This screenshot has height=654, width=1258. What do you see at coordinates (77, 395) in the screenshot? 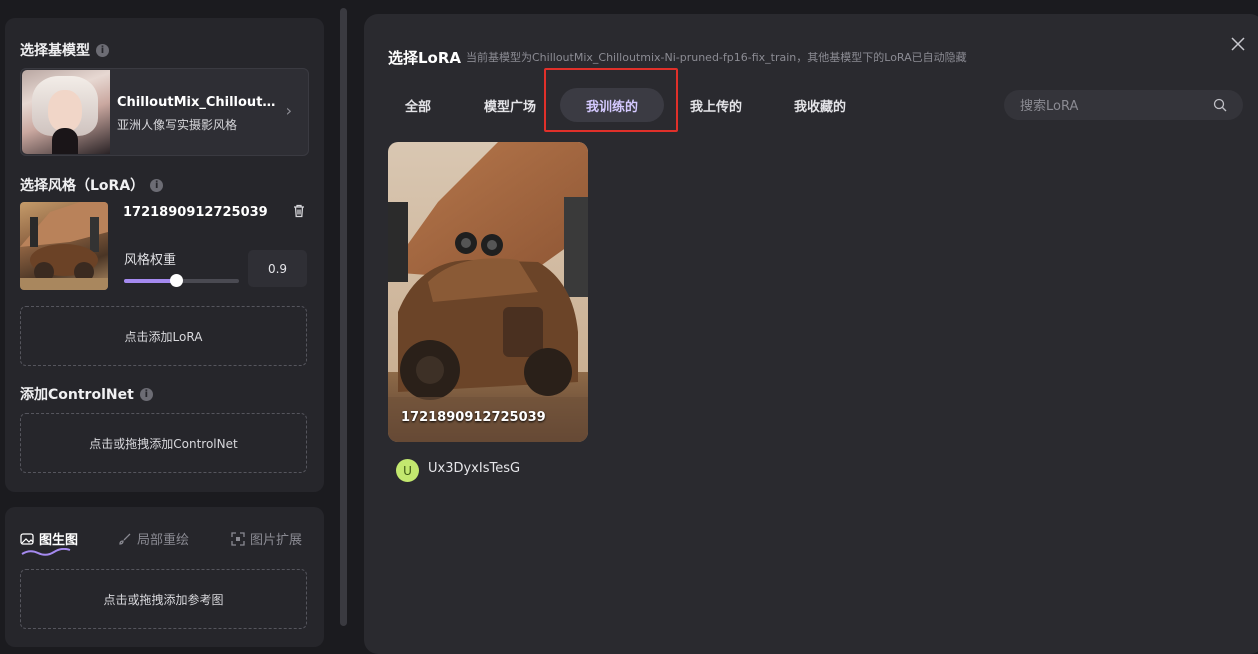
I see `controlnet-label: 添加ControlNet` at bounding box center [77, 395].